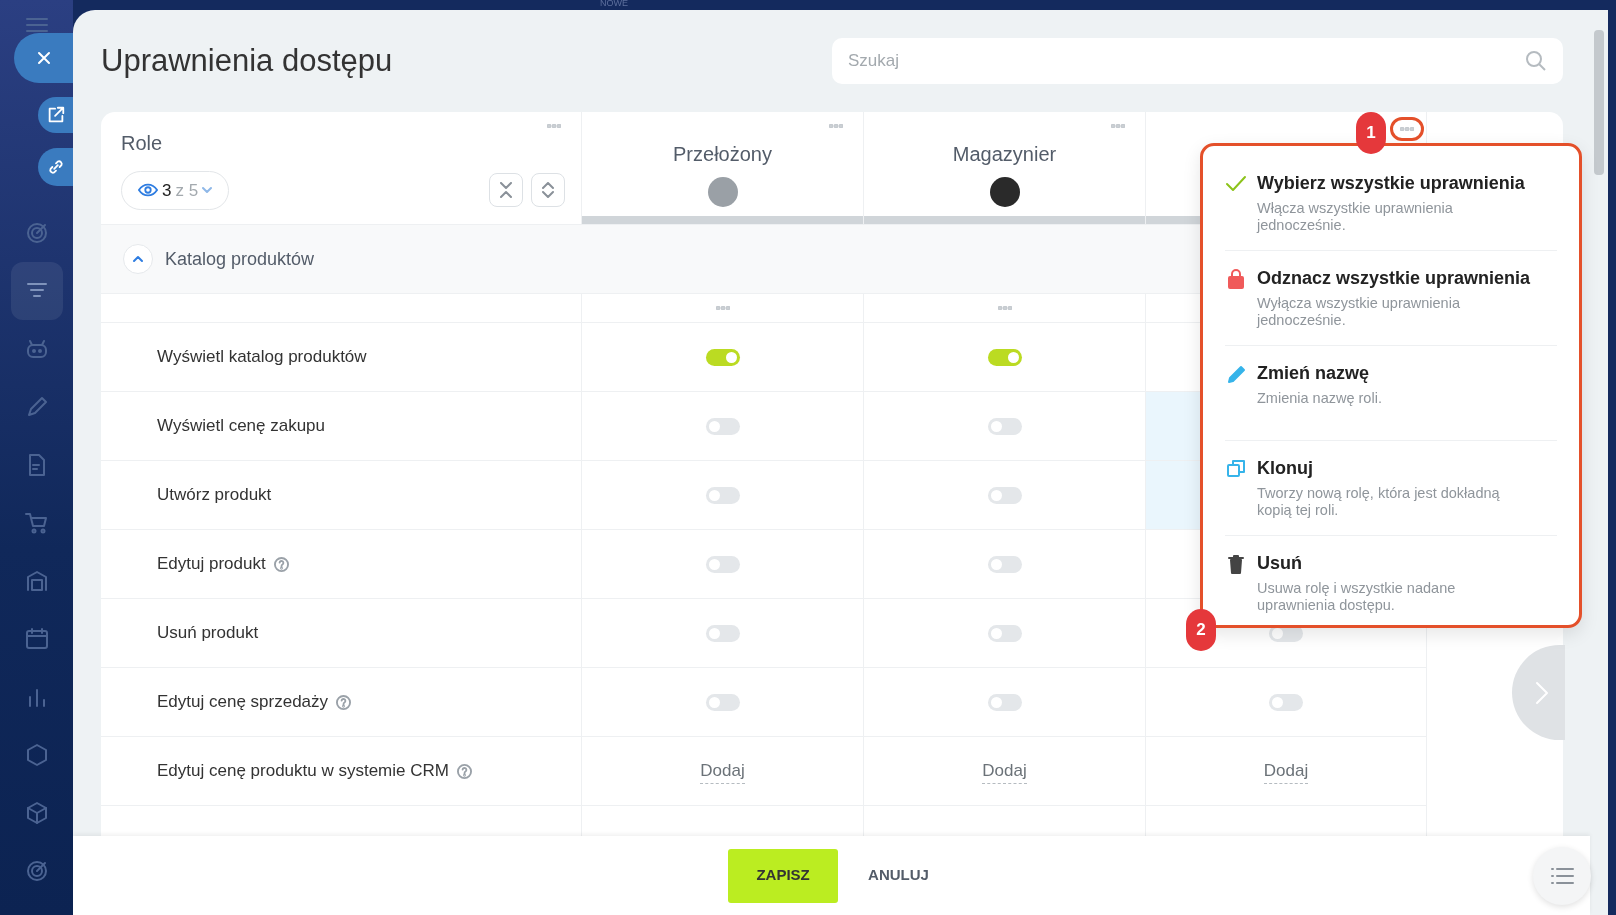  I want to click on caret-icon, so click(207, 190).